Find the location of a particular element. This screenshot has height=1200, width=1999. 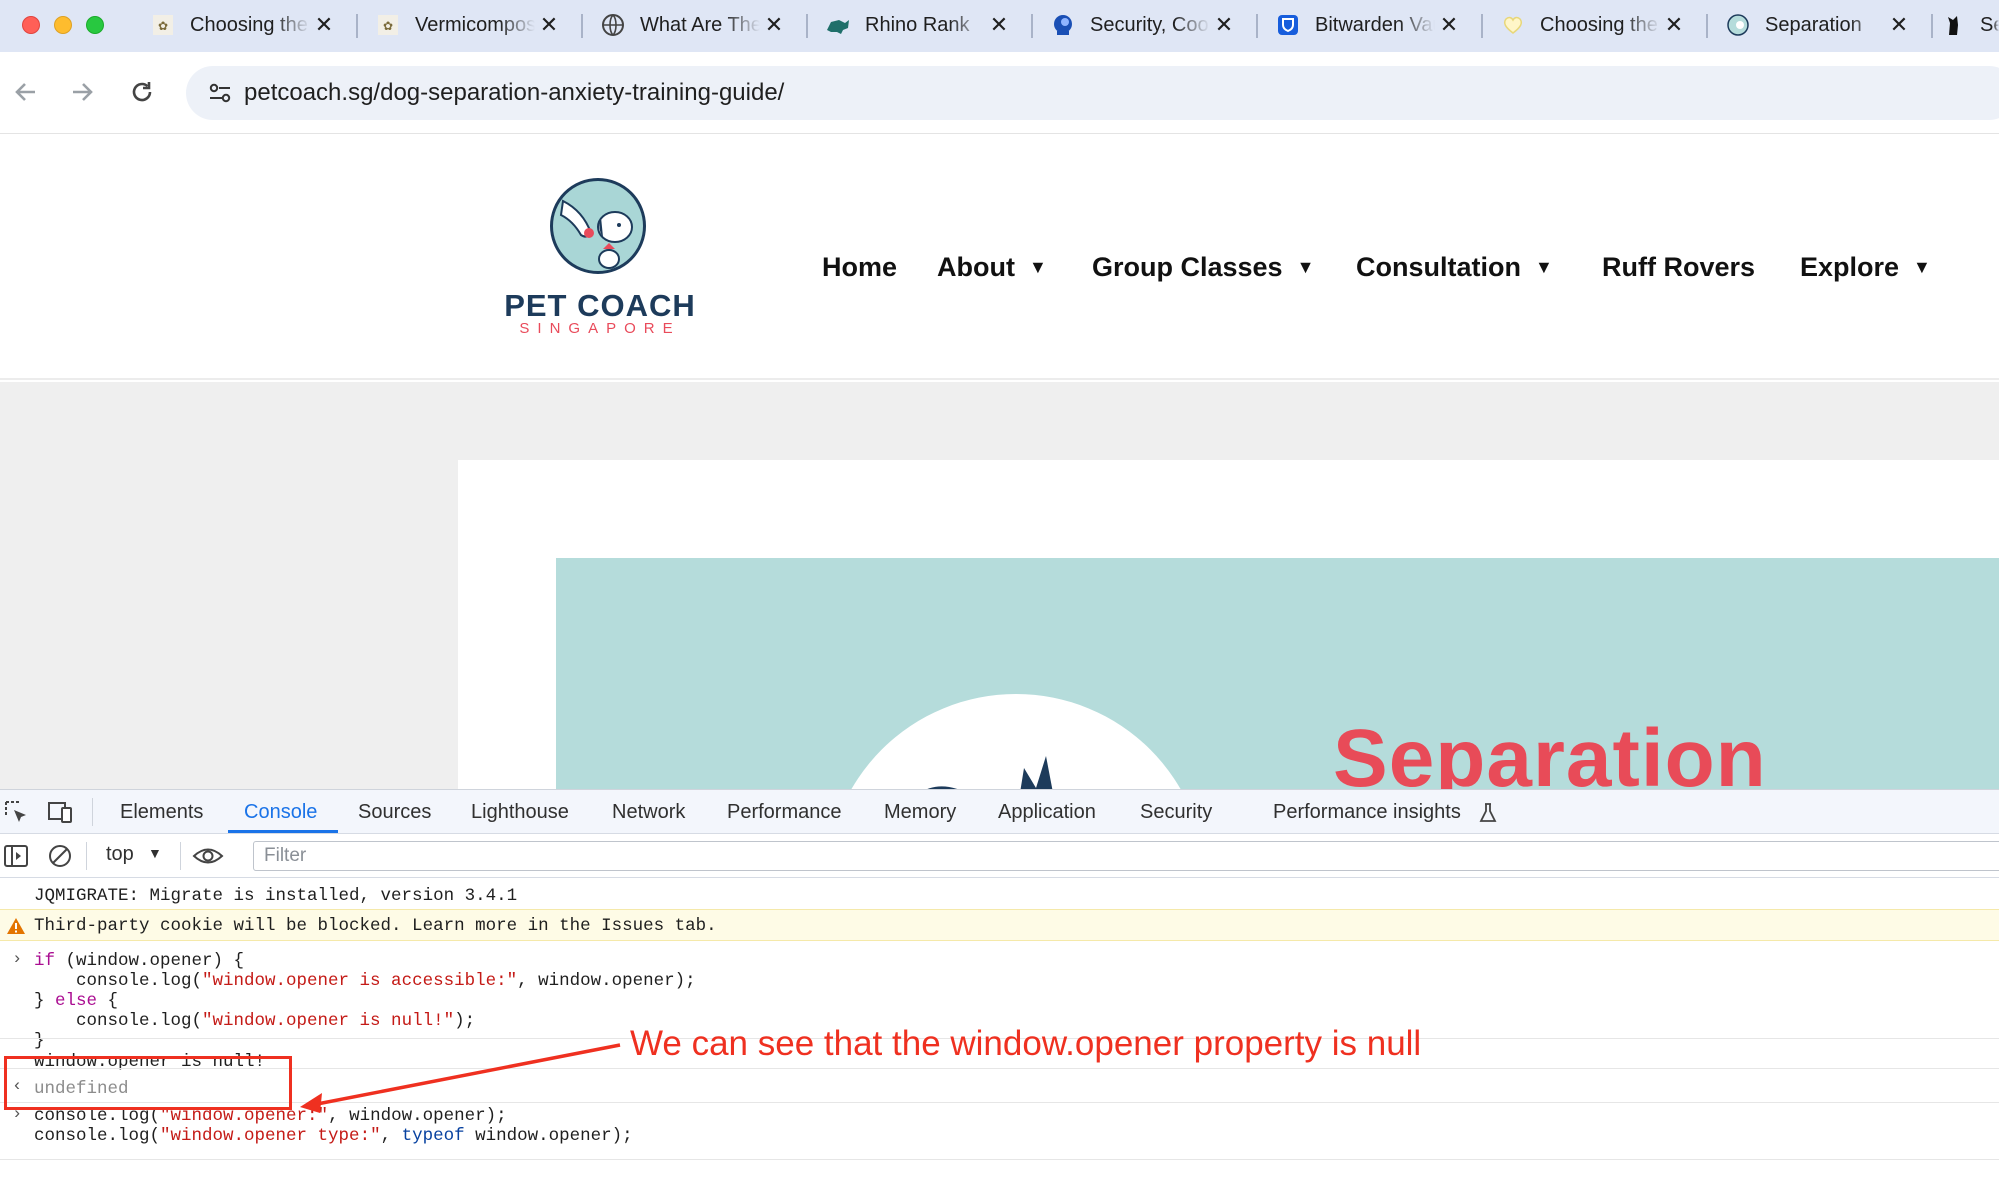

browser-tab: ✿ Choosing the Right ✕ is located at coordinates (250, 25).